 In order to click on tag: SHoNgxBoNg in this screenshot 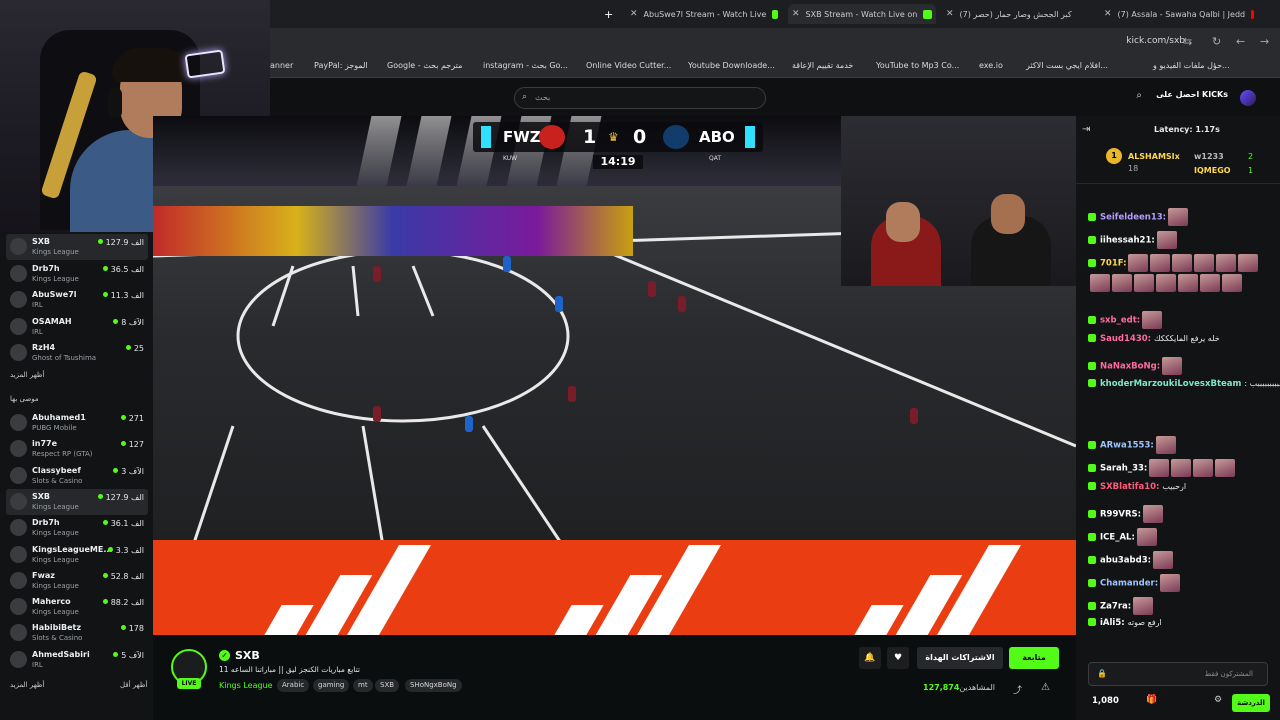, I will do `click(433, 685)`.